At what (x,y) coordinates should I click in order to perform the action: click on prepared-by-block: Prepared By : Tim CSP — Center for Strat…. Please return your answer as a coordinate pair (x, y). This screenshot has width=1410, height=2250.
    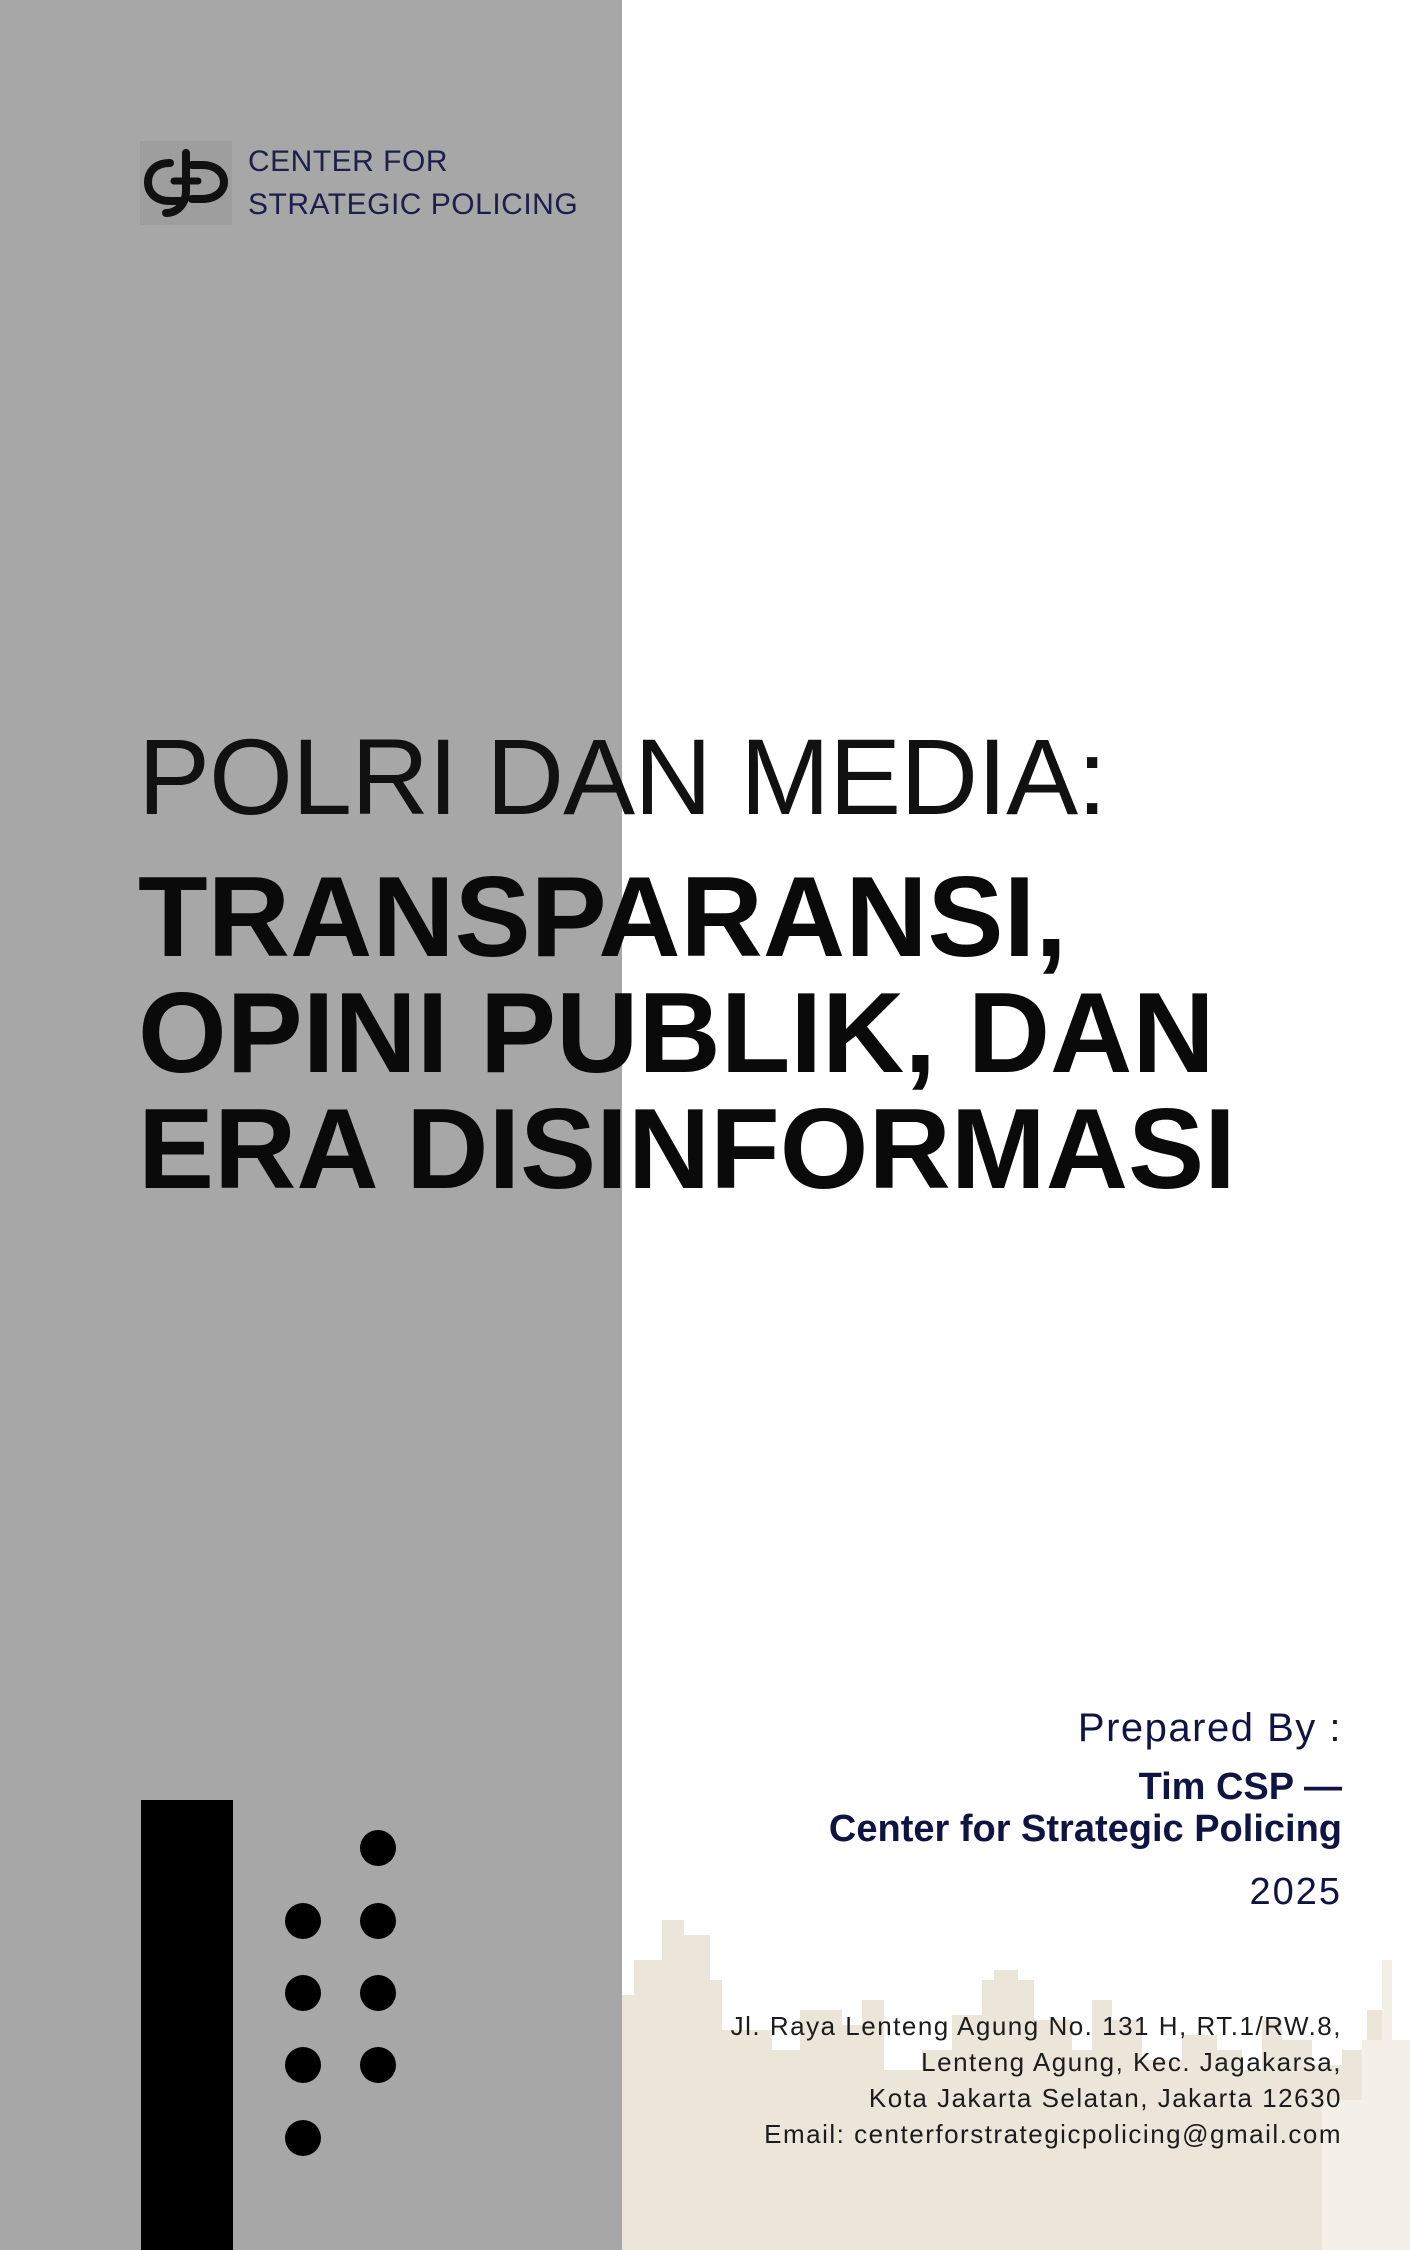
    Looking at the image, I should click on (1085, 1810).